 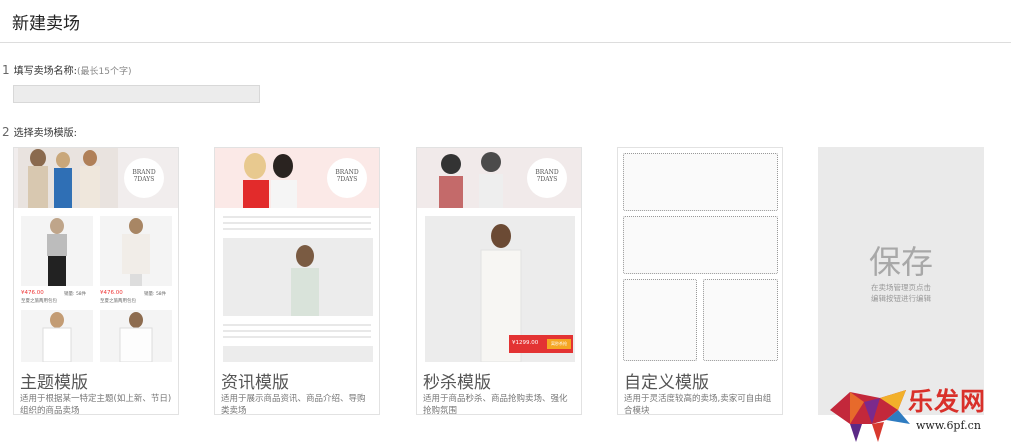 I want to click on template-description: 适用于商品秒杀、商品抢购卖场、强化抢购氛围, so click(x=495, y=404).